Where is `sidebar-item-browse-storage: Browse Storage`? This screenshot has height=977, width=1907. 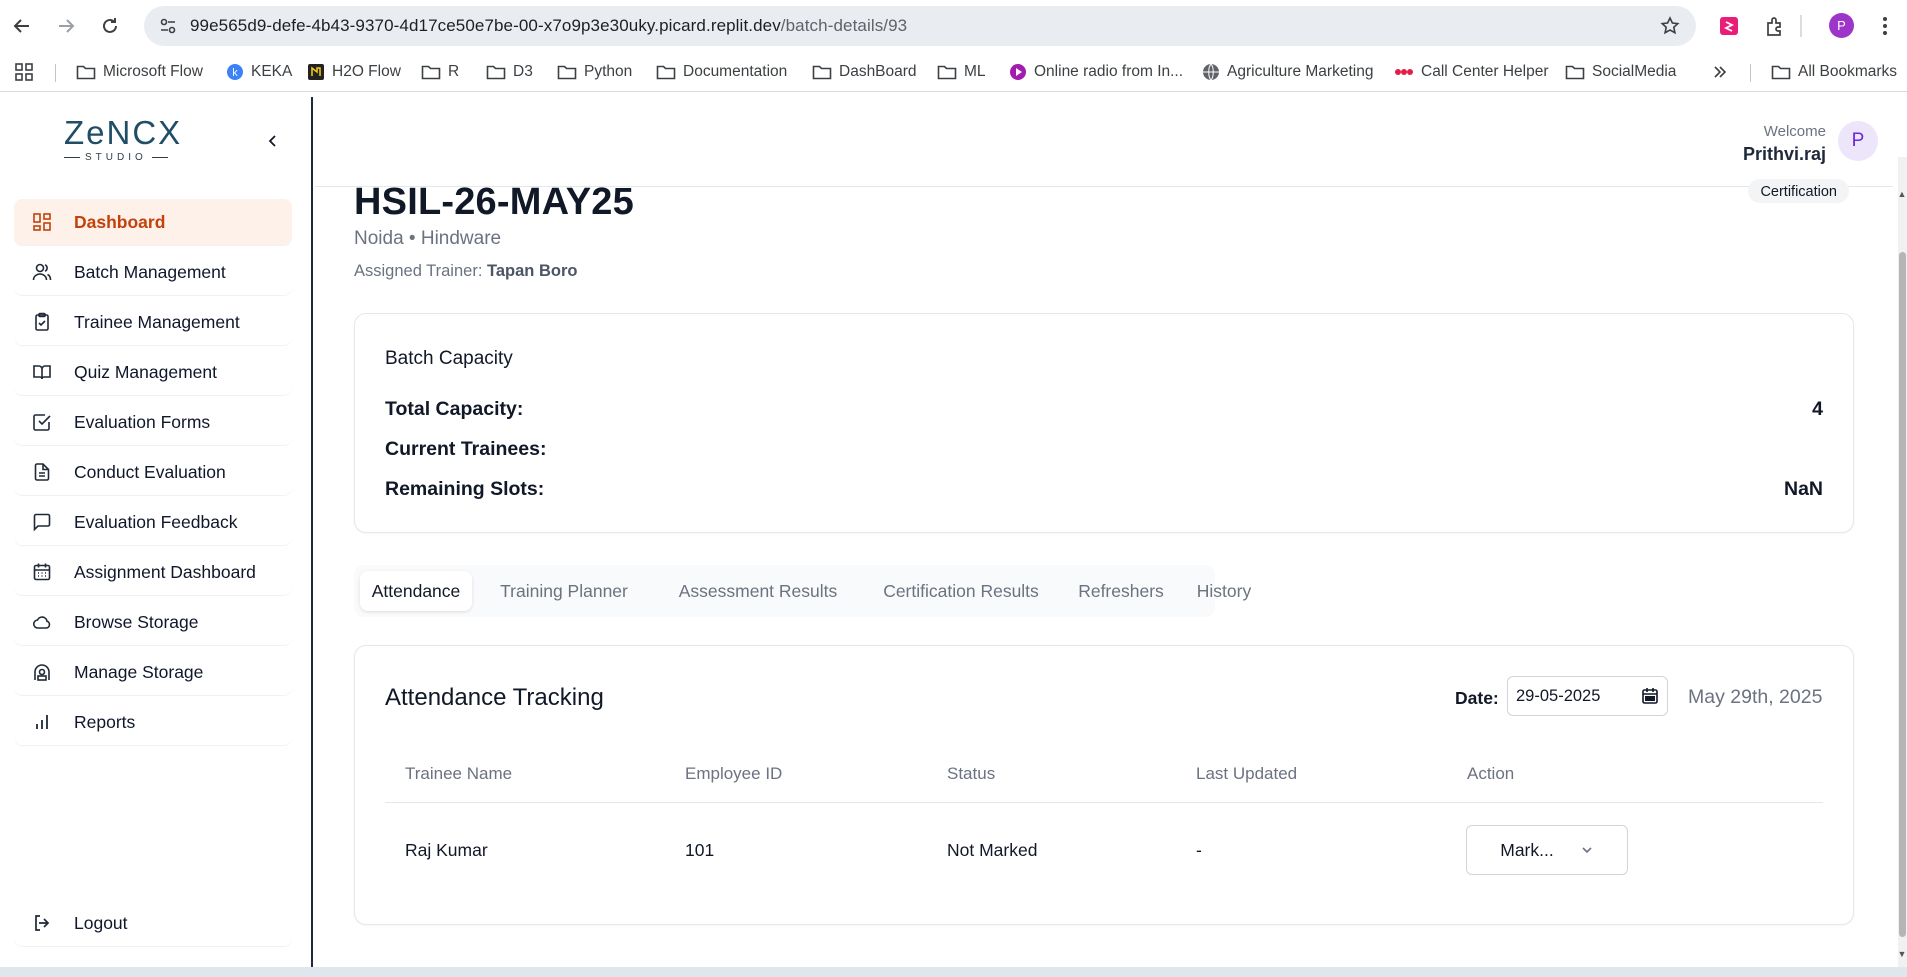 sidebar-item-browse-storage: Browse Storage is located at coordinates (153, 622).